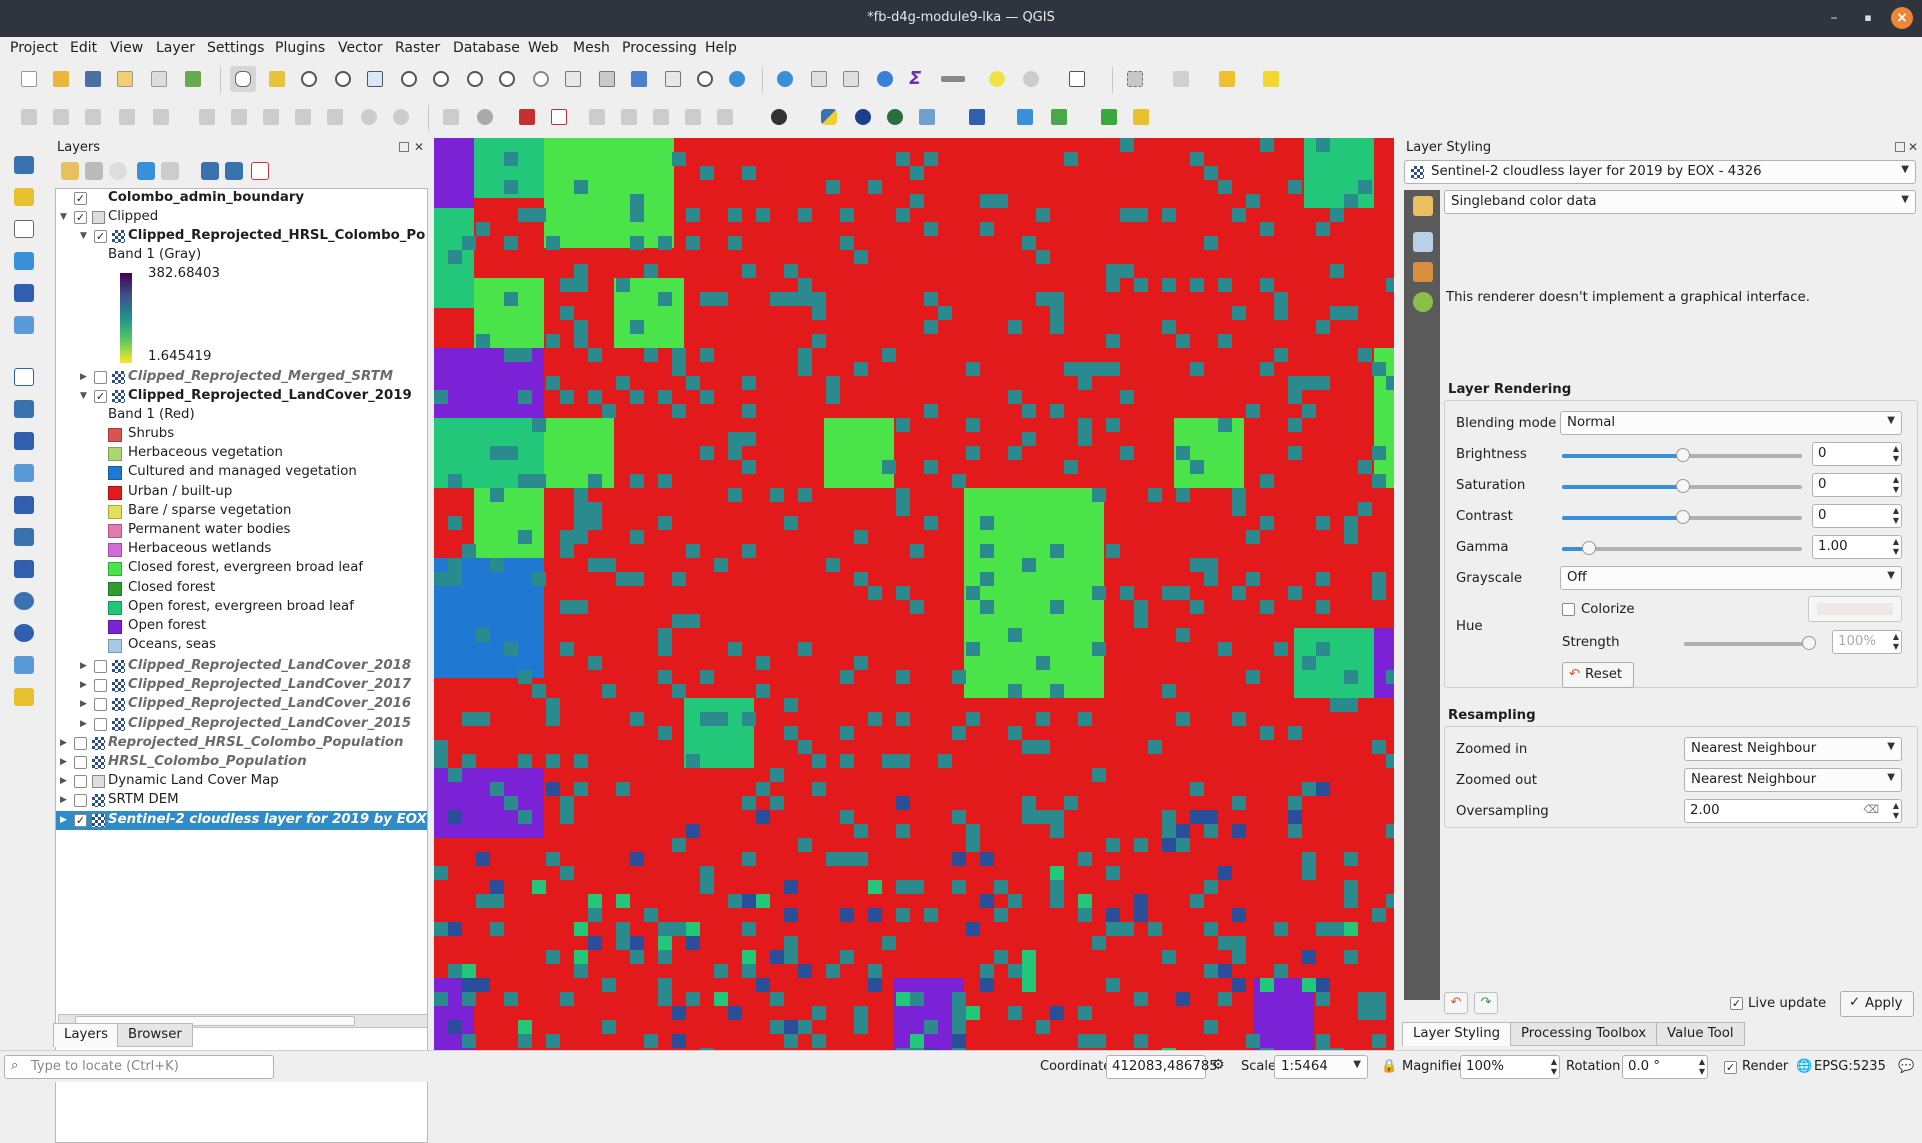 The image size is (1922, 1143). I want to click on undo-icon, so click(369, 117).